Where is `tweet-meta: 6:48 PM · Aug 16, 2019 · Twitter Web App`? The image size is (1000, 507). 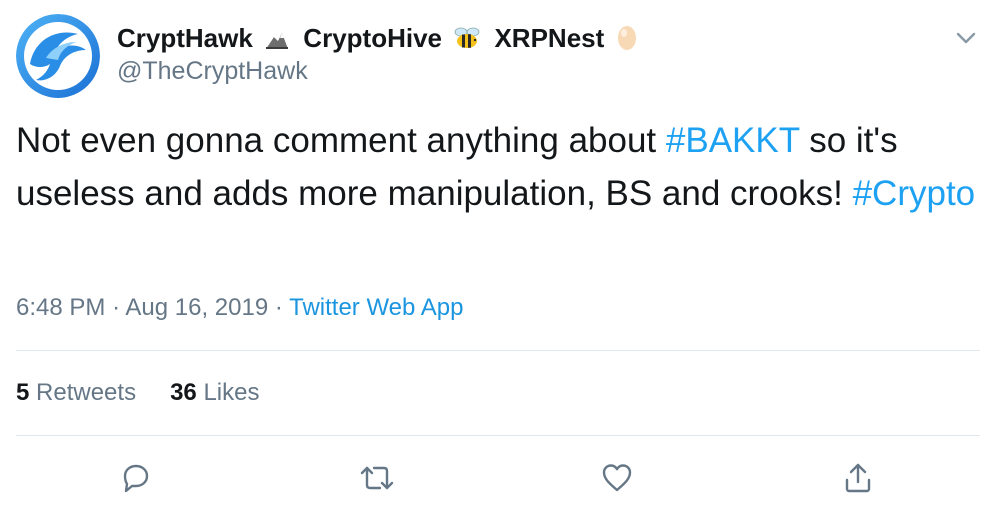
tweet-meta: 6:48 PM · Aug 16, 2019 · Twitter Web App is located at coordinates (239, 308).